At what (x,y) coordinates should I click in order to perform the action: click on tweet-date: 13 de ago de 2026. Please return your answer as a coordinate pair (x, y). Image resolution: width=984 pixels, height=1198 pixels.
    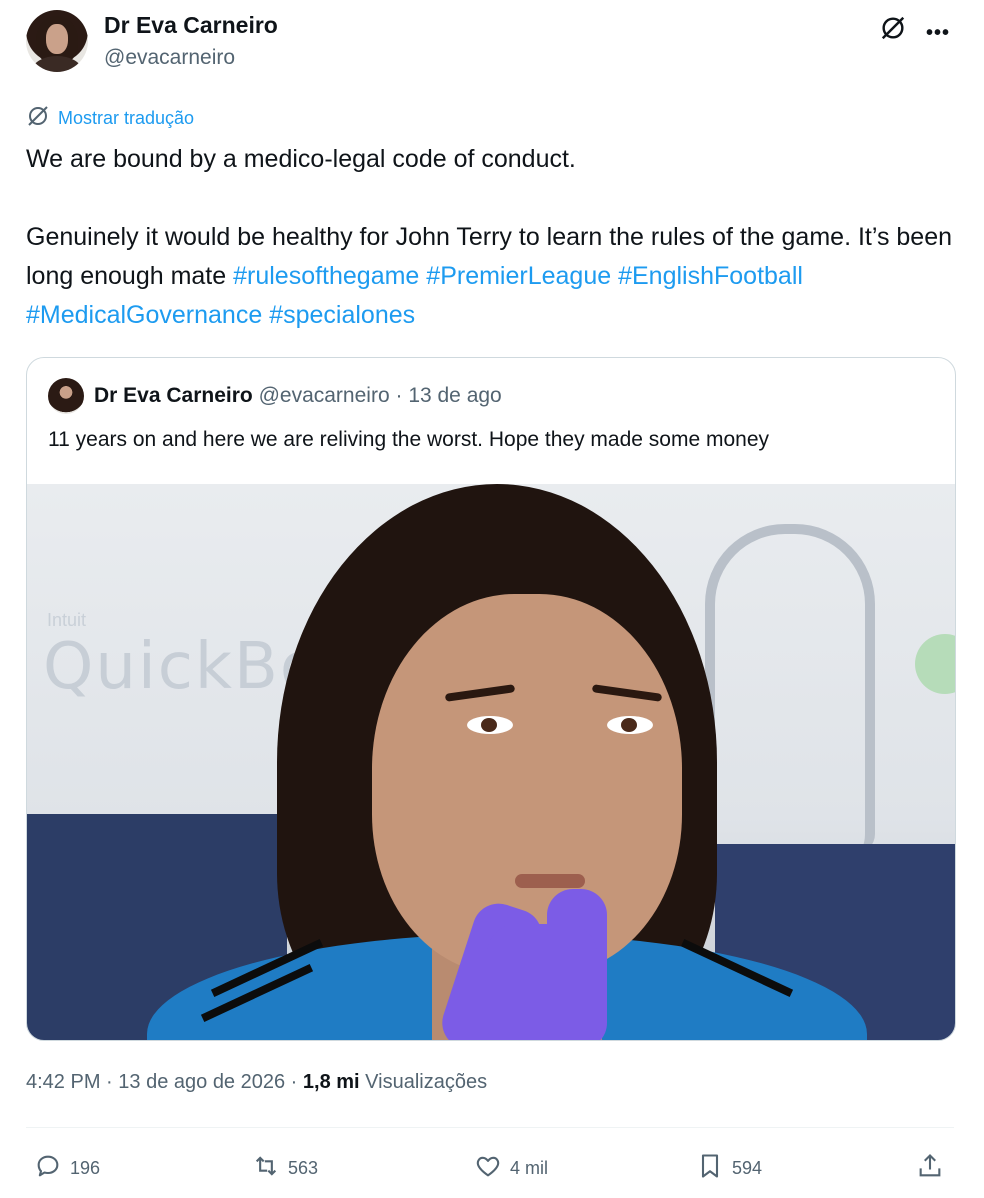
    Looking at the image, I should click on (201, 1082).